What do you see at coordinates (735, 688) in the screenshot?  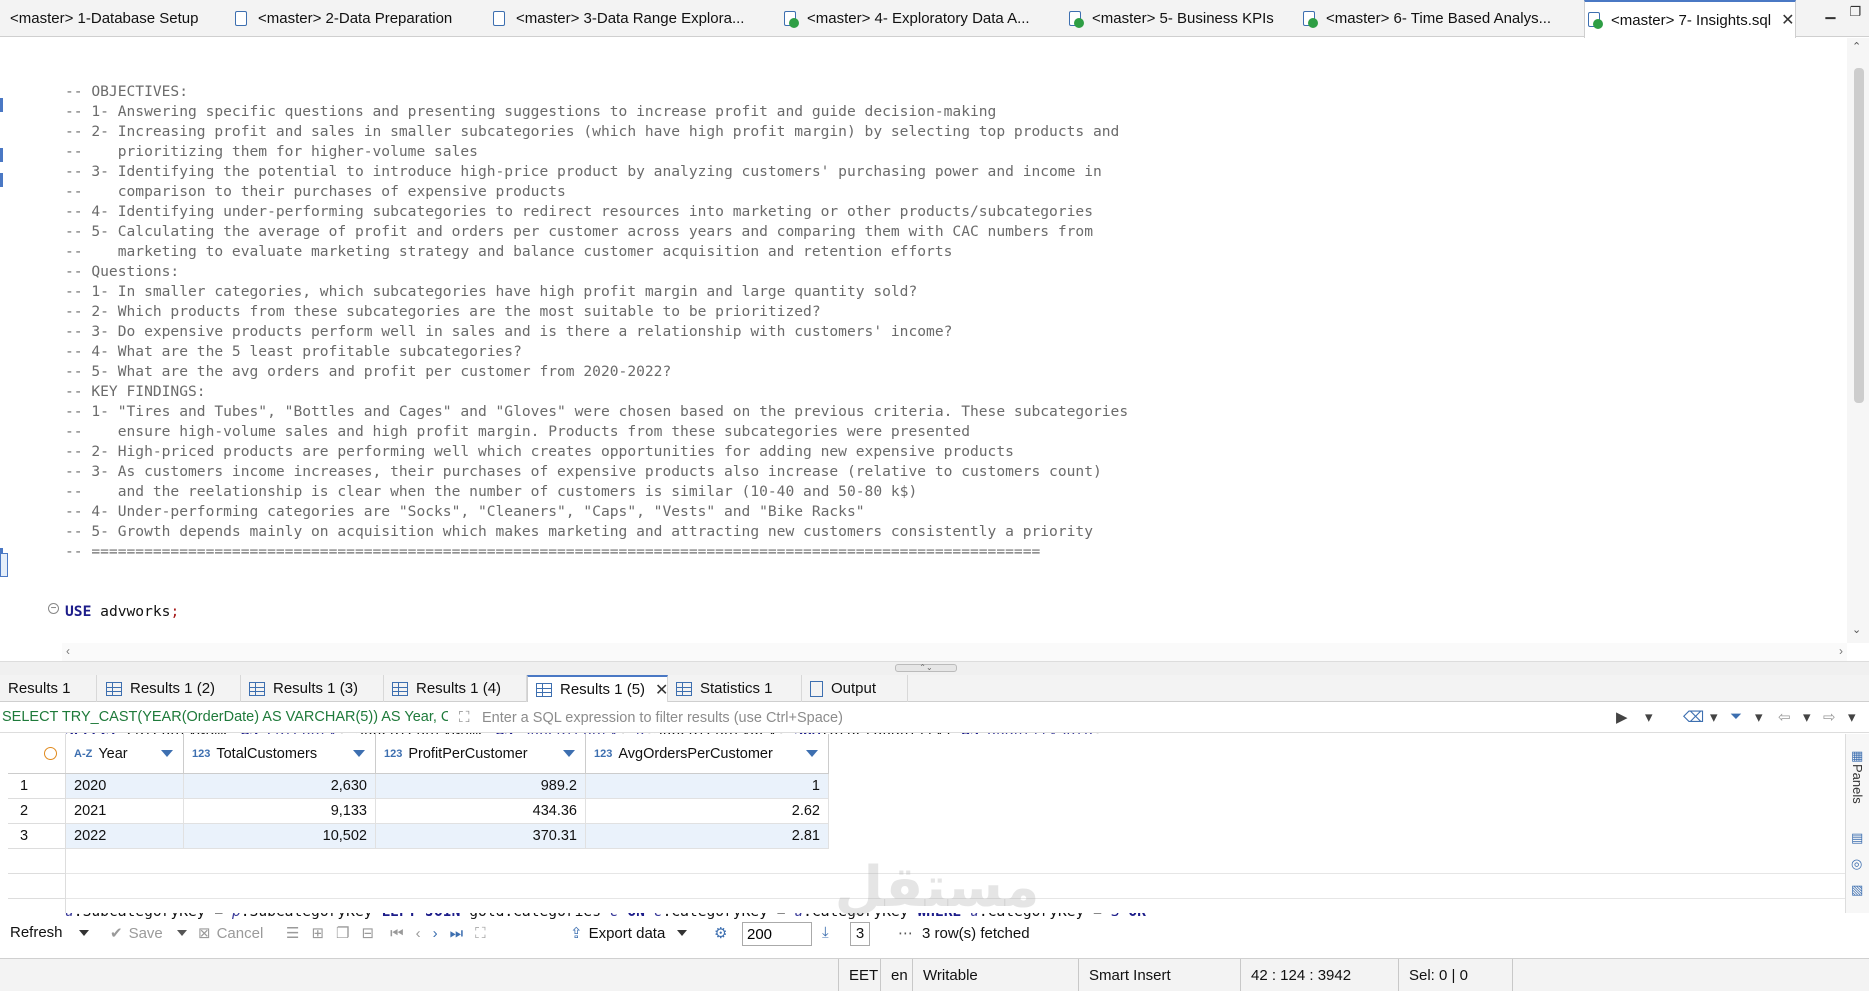 I see `tab-statistics-1: Statistics 1` at bounding box center [735, 688].